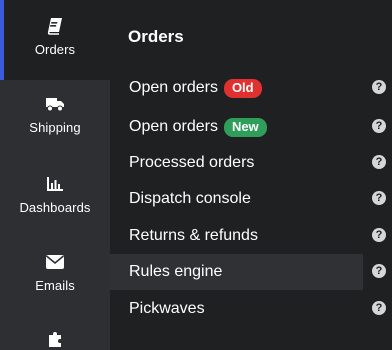  Describe the element at coordinates (55, 104) in the screenshot. I see `truck-icon` at that location.